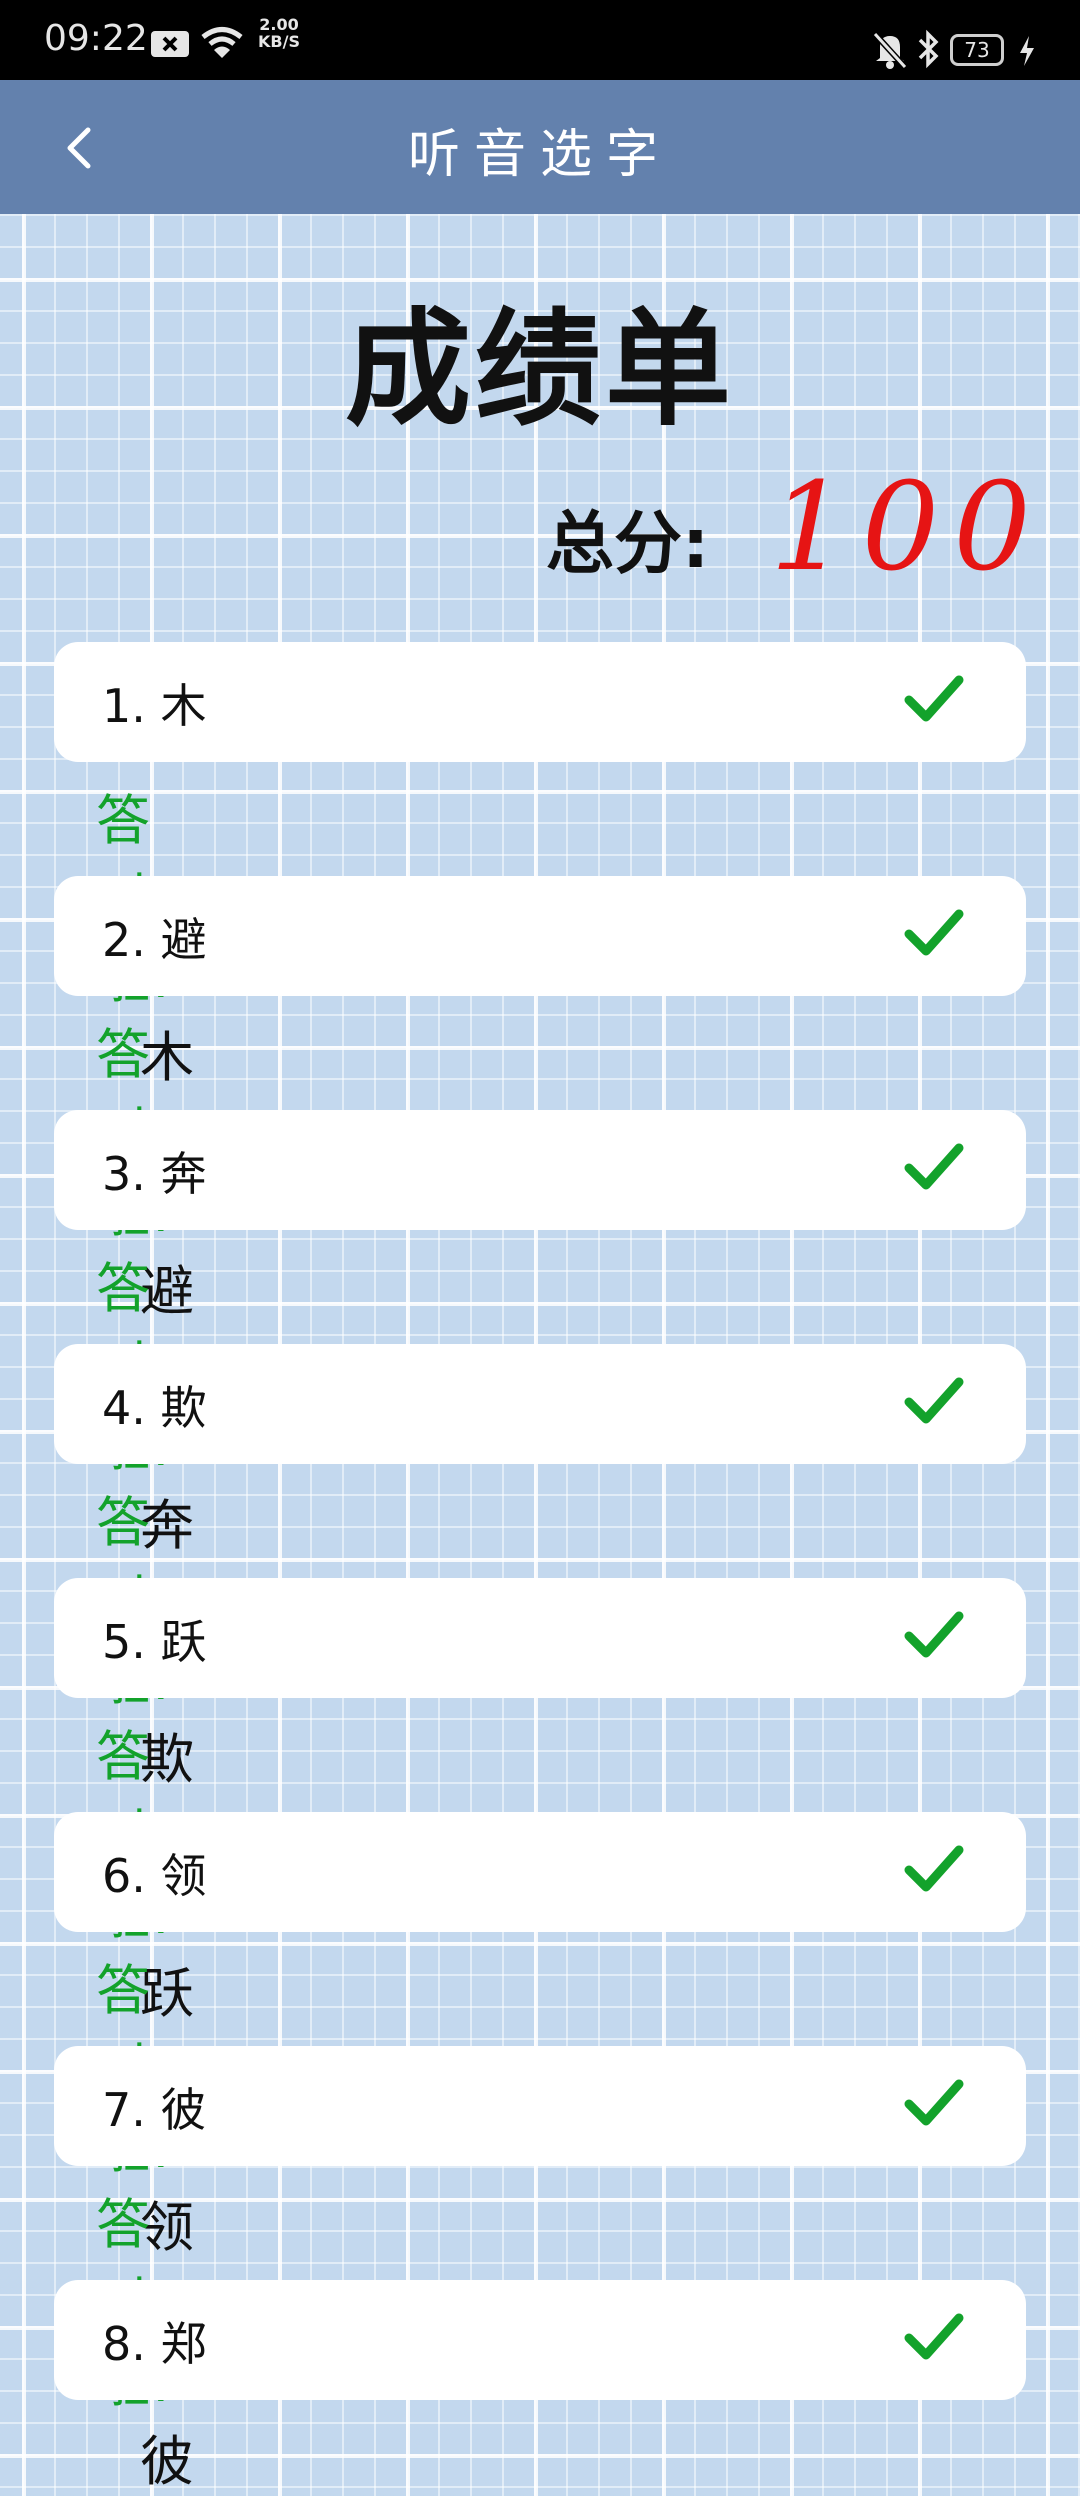 The image size is (1080, 2496). What do you see at coordinates (540, 1170) in the screenshot?
I see `result-card: 3. 奔` at bounding box center [540, 1170].